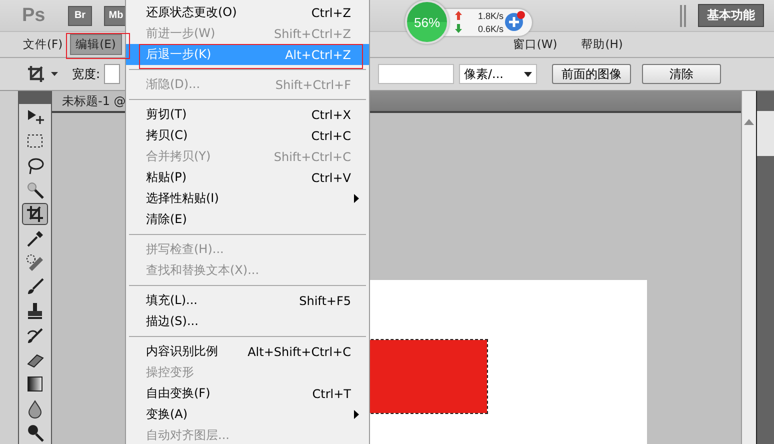 The image size is (774, 444). I want to click on width-field, so click(112, 74).